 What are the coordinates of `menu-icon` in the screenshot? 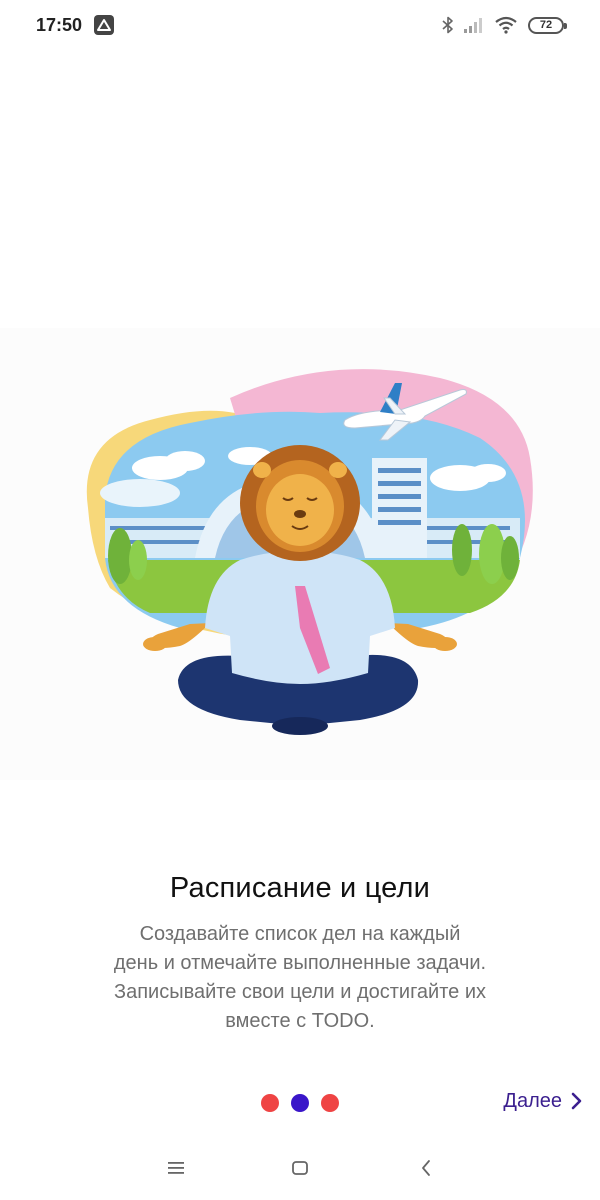 It's located at (176, 1168).